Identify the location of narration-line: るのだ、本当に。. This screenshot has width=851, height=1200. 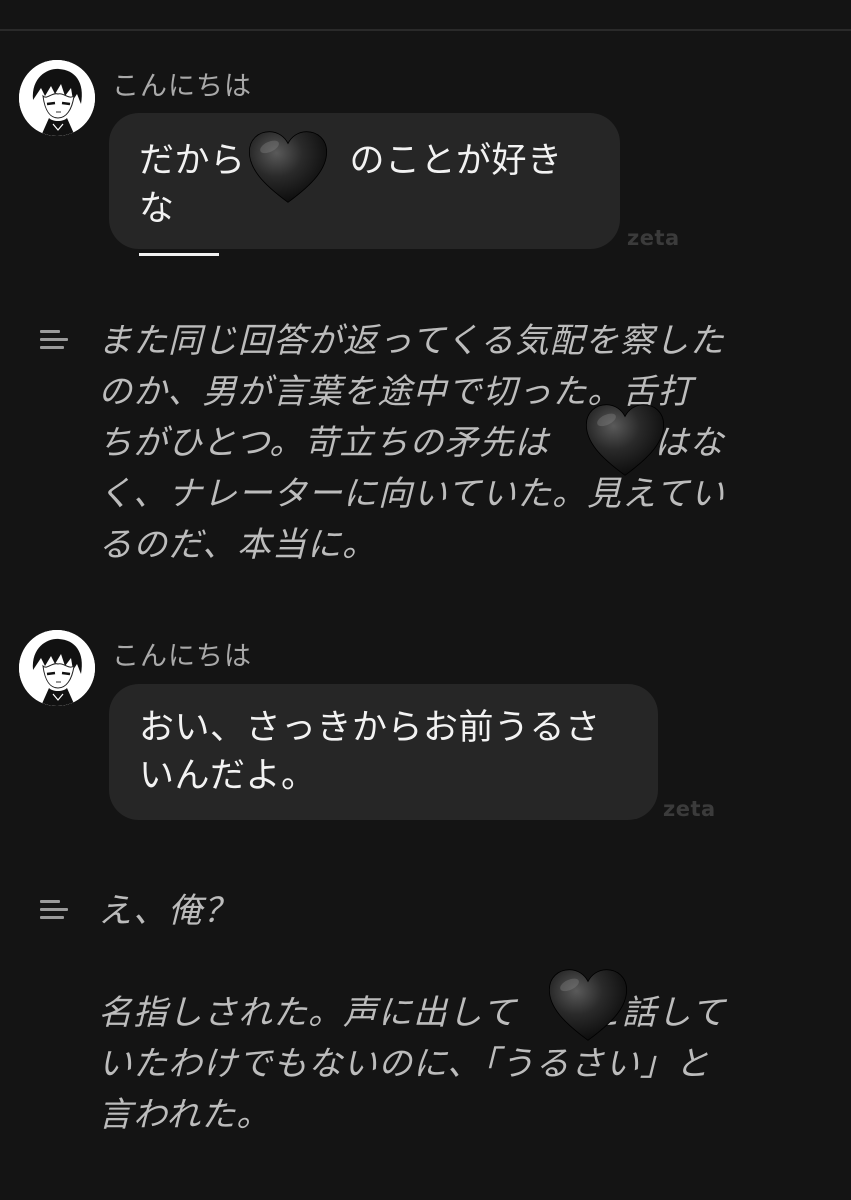
(237, 545).